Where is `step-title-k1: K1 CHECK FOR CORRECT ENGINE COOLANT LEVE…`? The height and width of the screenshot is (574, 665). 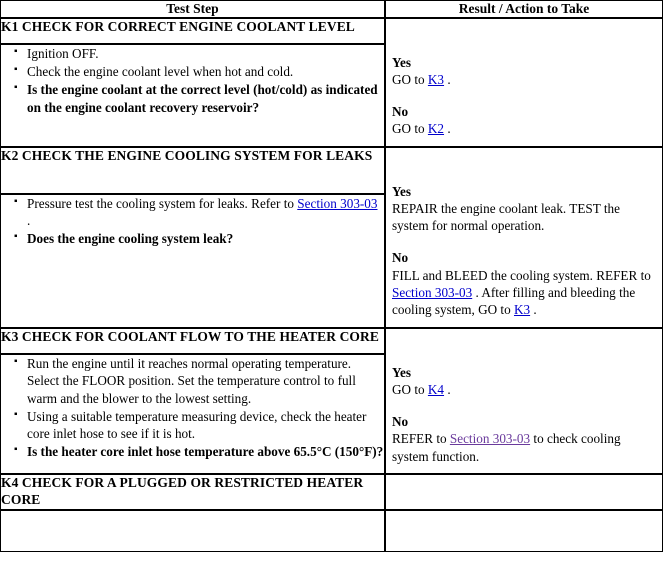 step-title-k1: K1 CHECK FOR CORRECT ENGINE COOLANT LEVE… is located at coordinates (192, 30).